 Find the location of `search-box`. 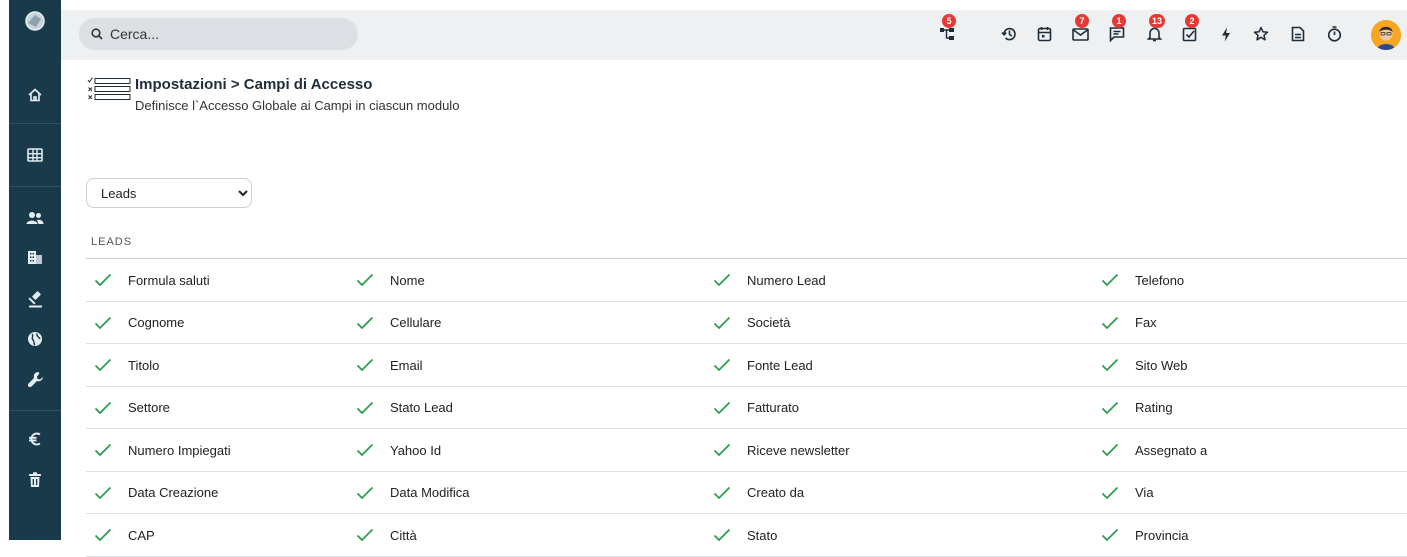

search-box is located at coordinates (218, 34).